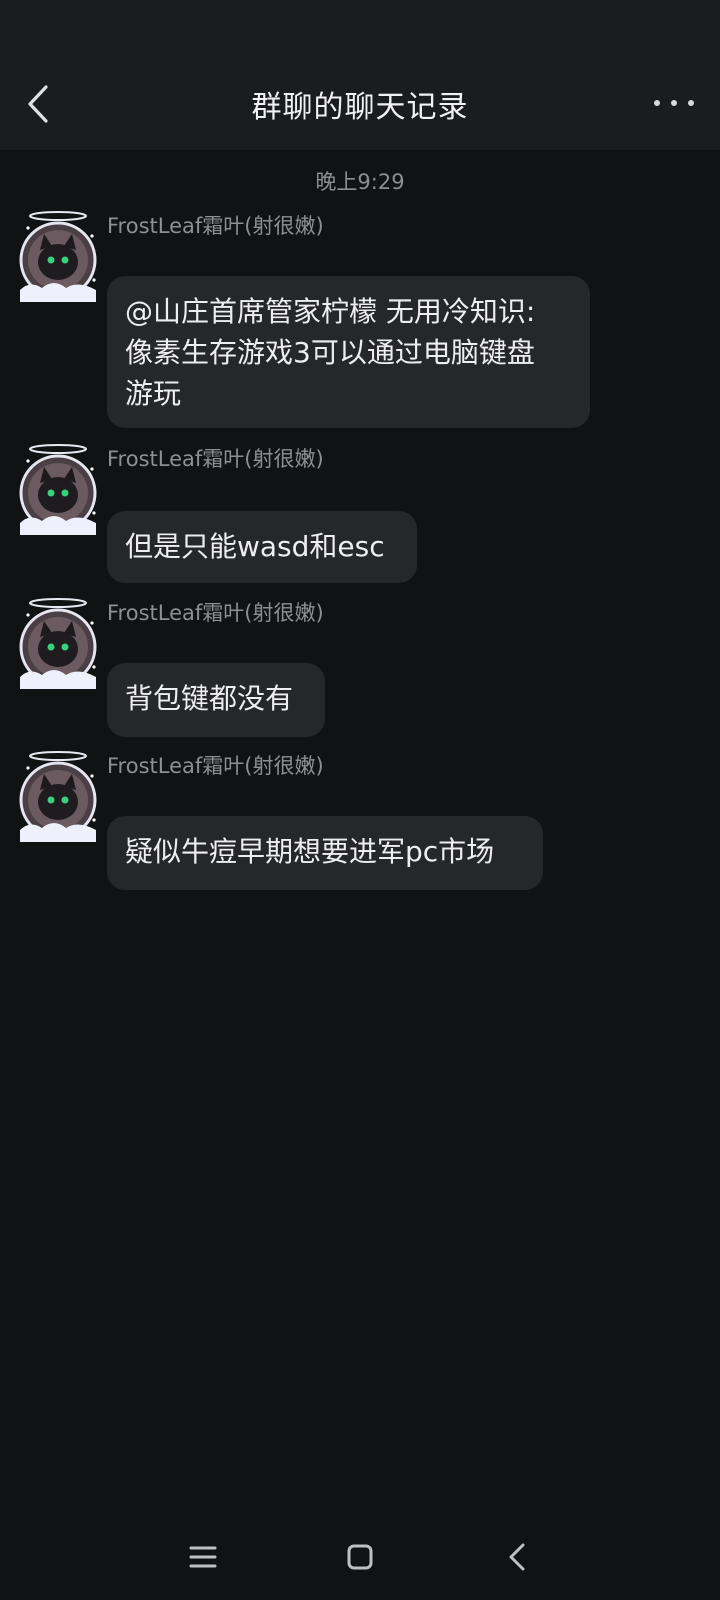  Describe the element at coordinates (255, 546) in the screenshot. I see `message-text-line: 但是只能wasd和esc` at that location.